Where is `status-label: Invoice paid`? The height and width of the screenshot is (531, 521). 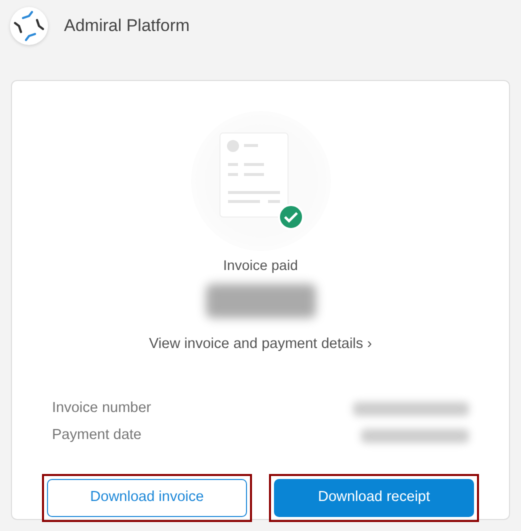
status-label: Invoice paid is located at coordinates (260, 265).